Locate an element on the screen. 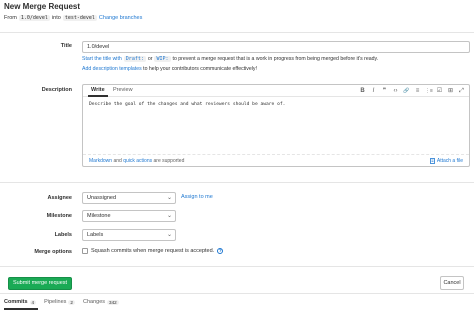 The image size is (474, 316). assignee-dropdown: Unassigned ⌄ is located at coordinates (129, 198).